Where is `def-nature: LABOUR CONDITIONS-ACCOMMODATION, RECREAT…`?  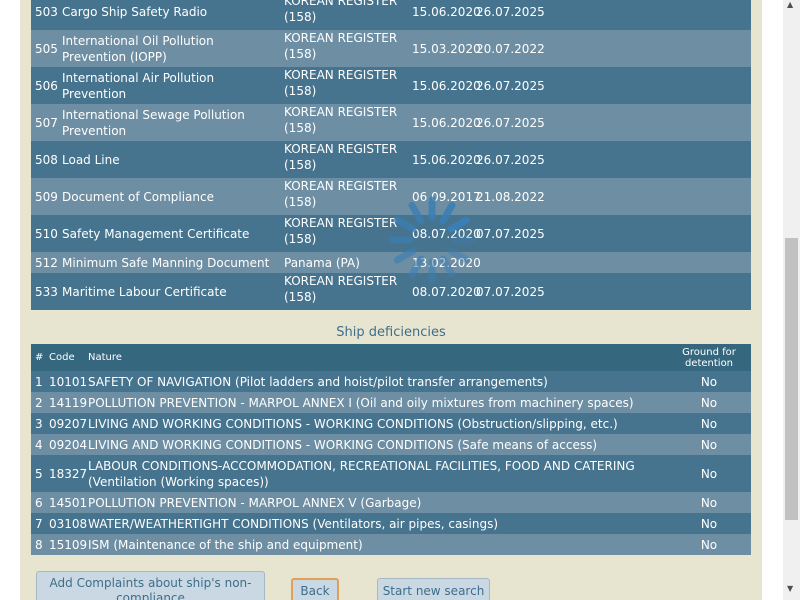
def-nature: LABOUR CONDITIONS-ACCOMMODATION, RECREAT… is located at coordinates (361, 473).